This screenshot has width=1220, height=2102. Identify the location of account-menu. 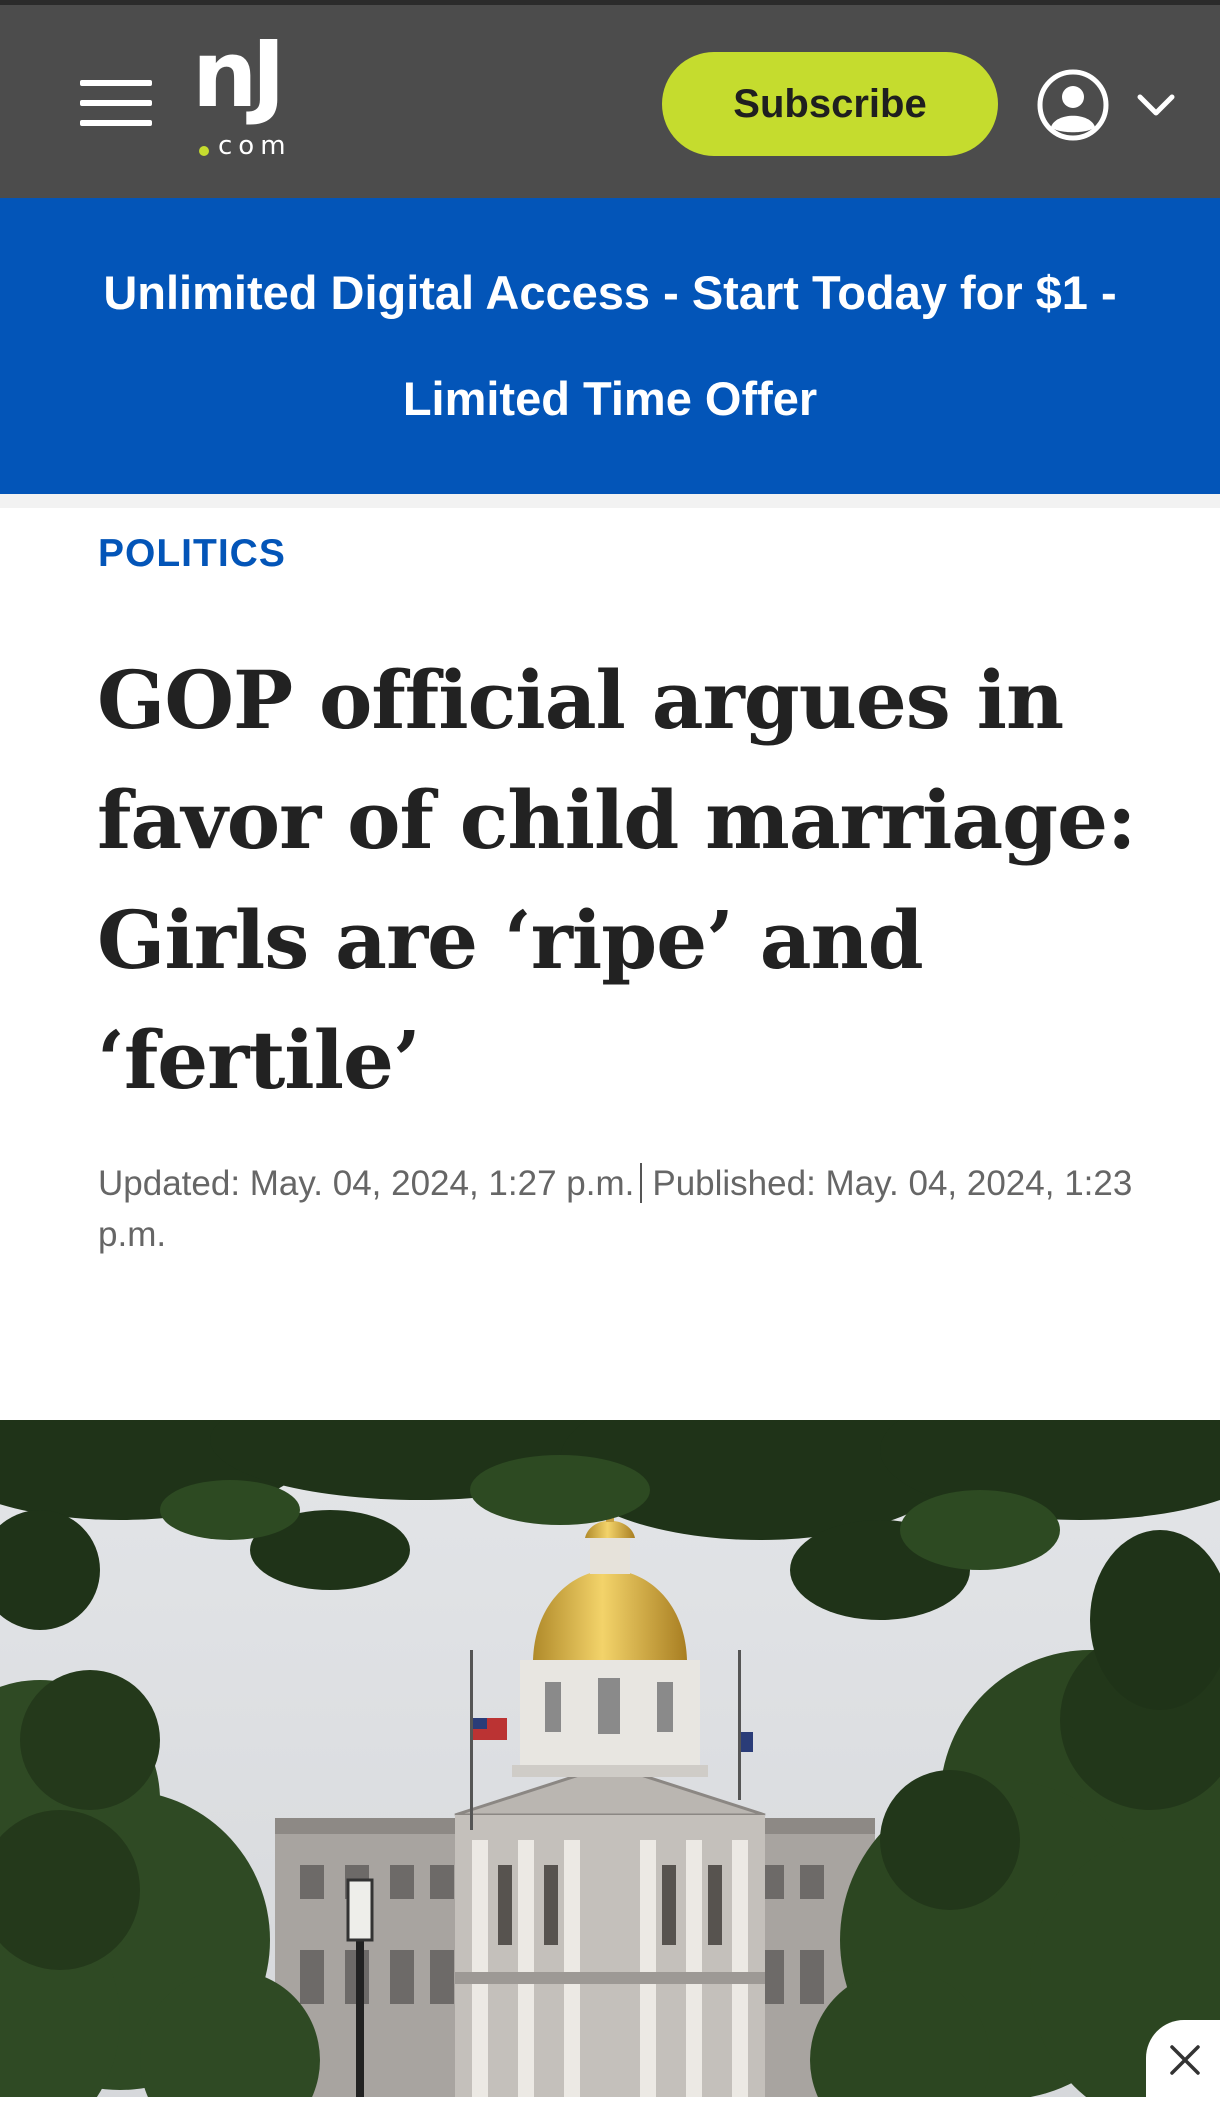
(1111, 105).